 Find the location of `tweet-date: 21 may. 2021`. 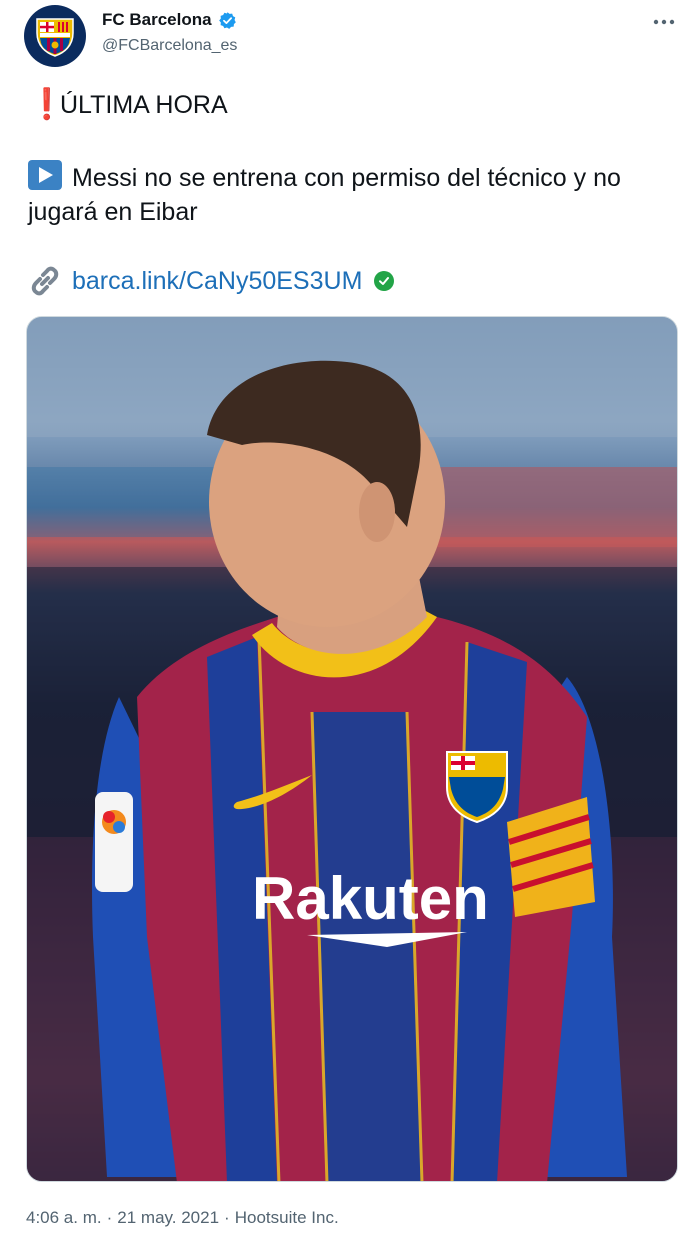

tweet-date: 21 may. 2021 is located at coordinates (168, 1218).